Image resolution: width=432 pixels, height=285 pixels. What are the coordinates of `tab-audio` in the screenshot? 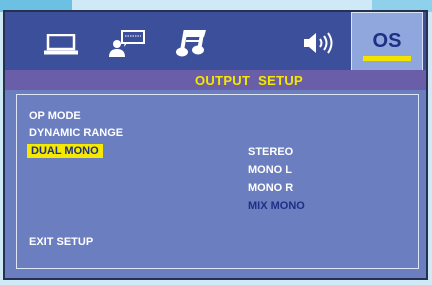 It's located at (191, 43).